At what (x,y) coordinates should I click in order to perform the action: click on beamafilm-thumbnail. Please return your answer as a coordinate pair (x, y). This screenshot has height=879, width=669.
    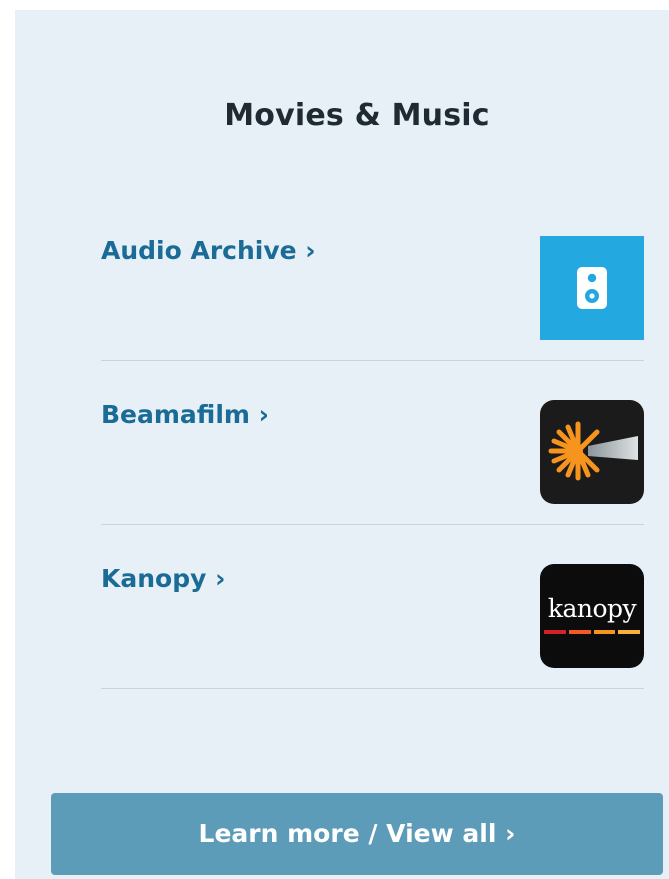
    Looking at the image, I should click on (592, 452).